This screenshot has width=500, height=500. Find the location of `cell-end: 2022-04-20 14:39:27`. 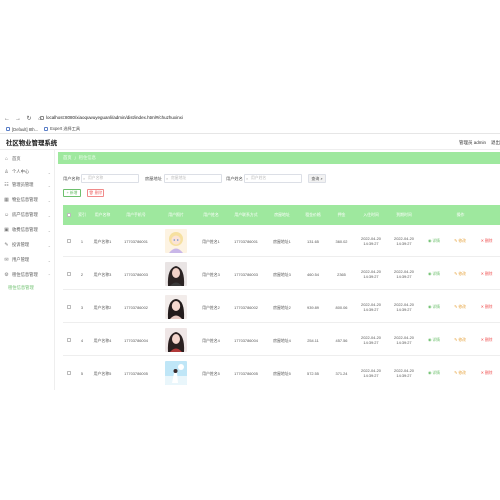

cell-end: 2022-04-20 14:39:27 is located at coordinates (404, 241).